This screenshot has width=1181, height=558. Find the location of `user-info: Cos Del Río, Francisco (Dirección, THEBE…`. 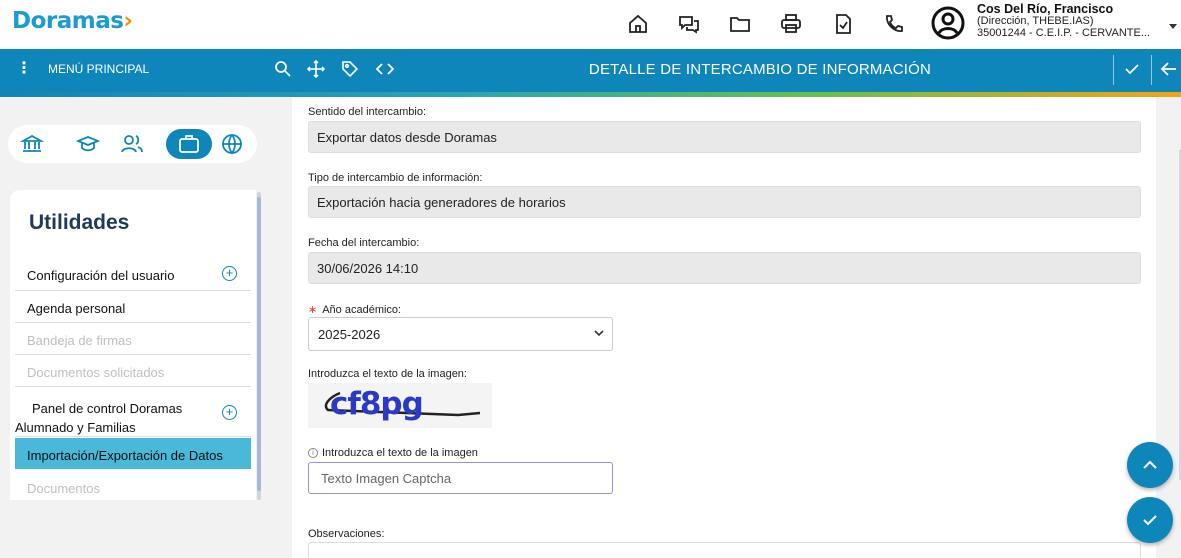

user-info: Cos Del Río, Francisco (Dirección, THEBE… is located at coordinates (1071, 21).